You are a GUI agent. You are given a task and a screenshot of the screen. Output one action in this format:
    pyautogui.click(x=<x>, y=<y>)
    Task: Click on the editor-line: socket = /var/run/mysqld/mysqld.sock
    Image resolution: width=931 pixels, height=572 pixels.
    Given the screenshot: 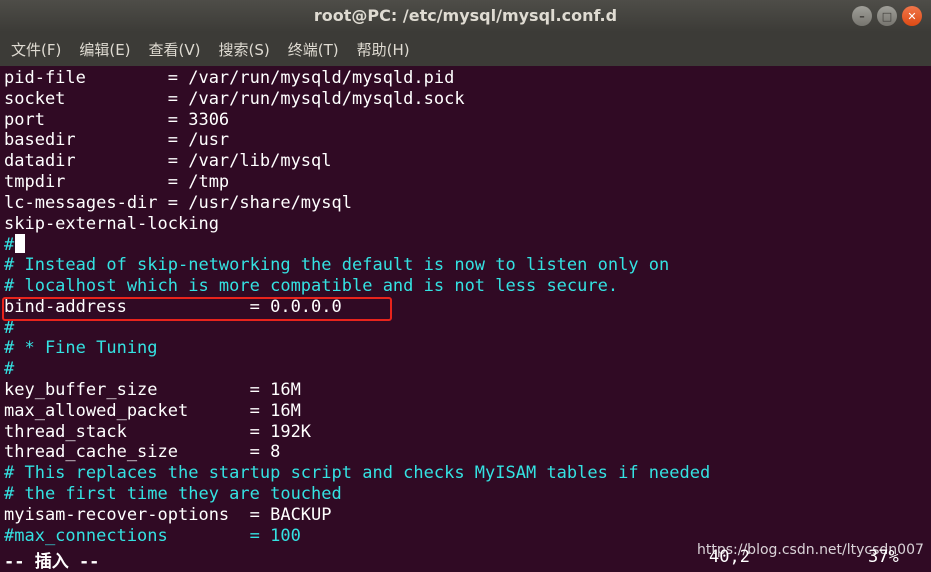 What is the action you would take?
    pyautogui.click(x=234, y=98)
    